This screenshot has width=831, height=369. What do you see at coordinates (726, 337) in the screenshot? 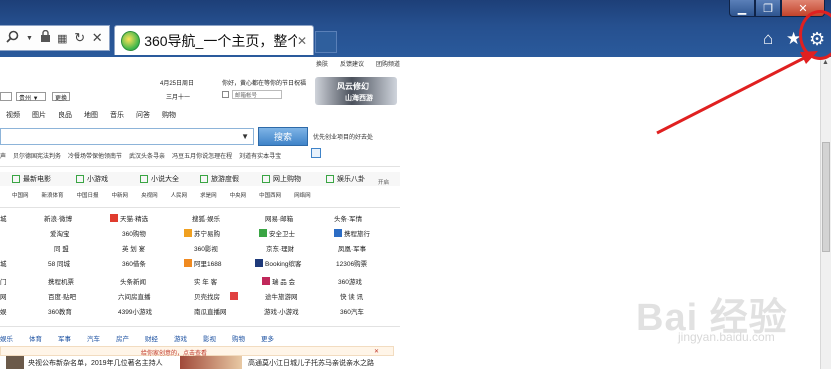
I see `watermark-url: jingyan.baidu.com` at bounding box center [726, 337].